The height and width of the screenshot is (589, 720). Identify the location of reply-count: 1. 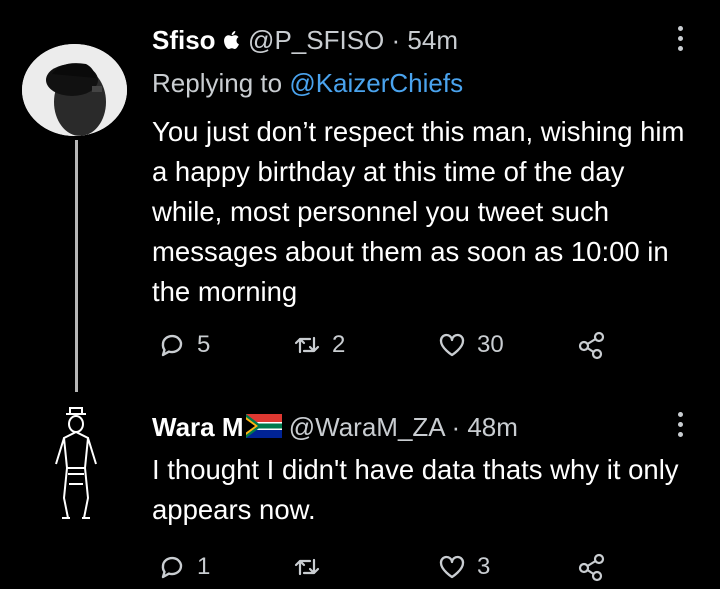
(204, 566).